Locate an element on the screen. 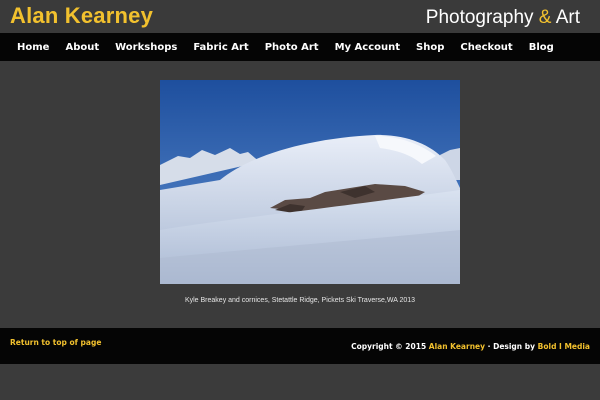 This screenshot has width=600, height=400. nav-item-home: Home is located at coordinates (28, 47).